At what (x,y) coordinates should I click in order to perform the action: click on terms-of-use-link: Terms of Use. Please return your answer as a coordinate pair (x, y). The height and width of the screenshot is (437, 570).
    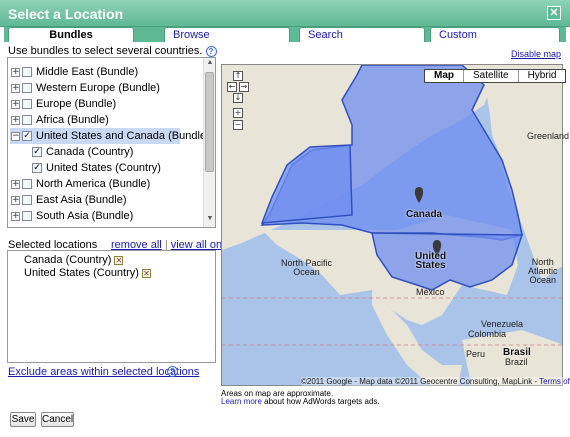
    Looking at the image, I should click on (554, 381).